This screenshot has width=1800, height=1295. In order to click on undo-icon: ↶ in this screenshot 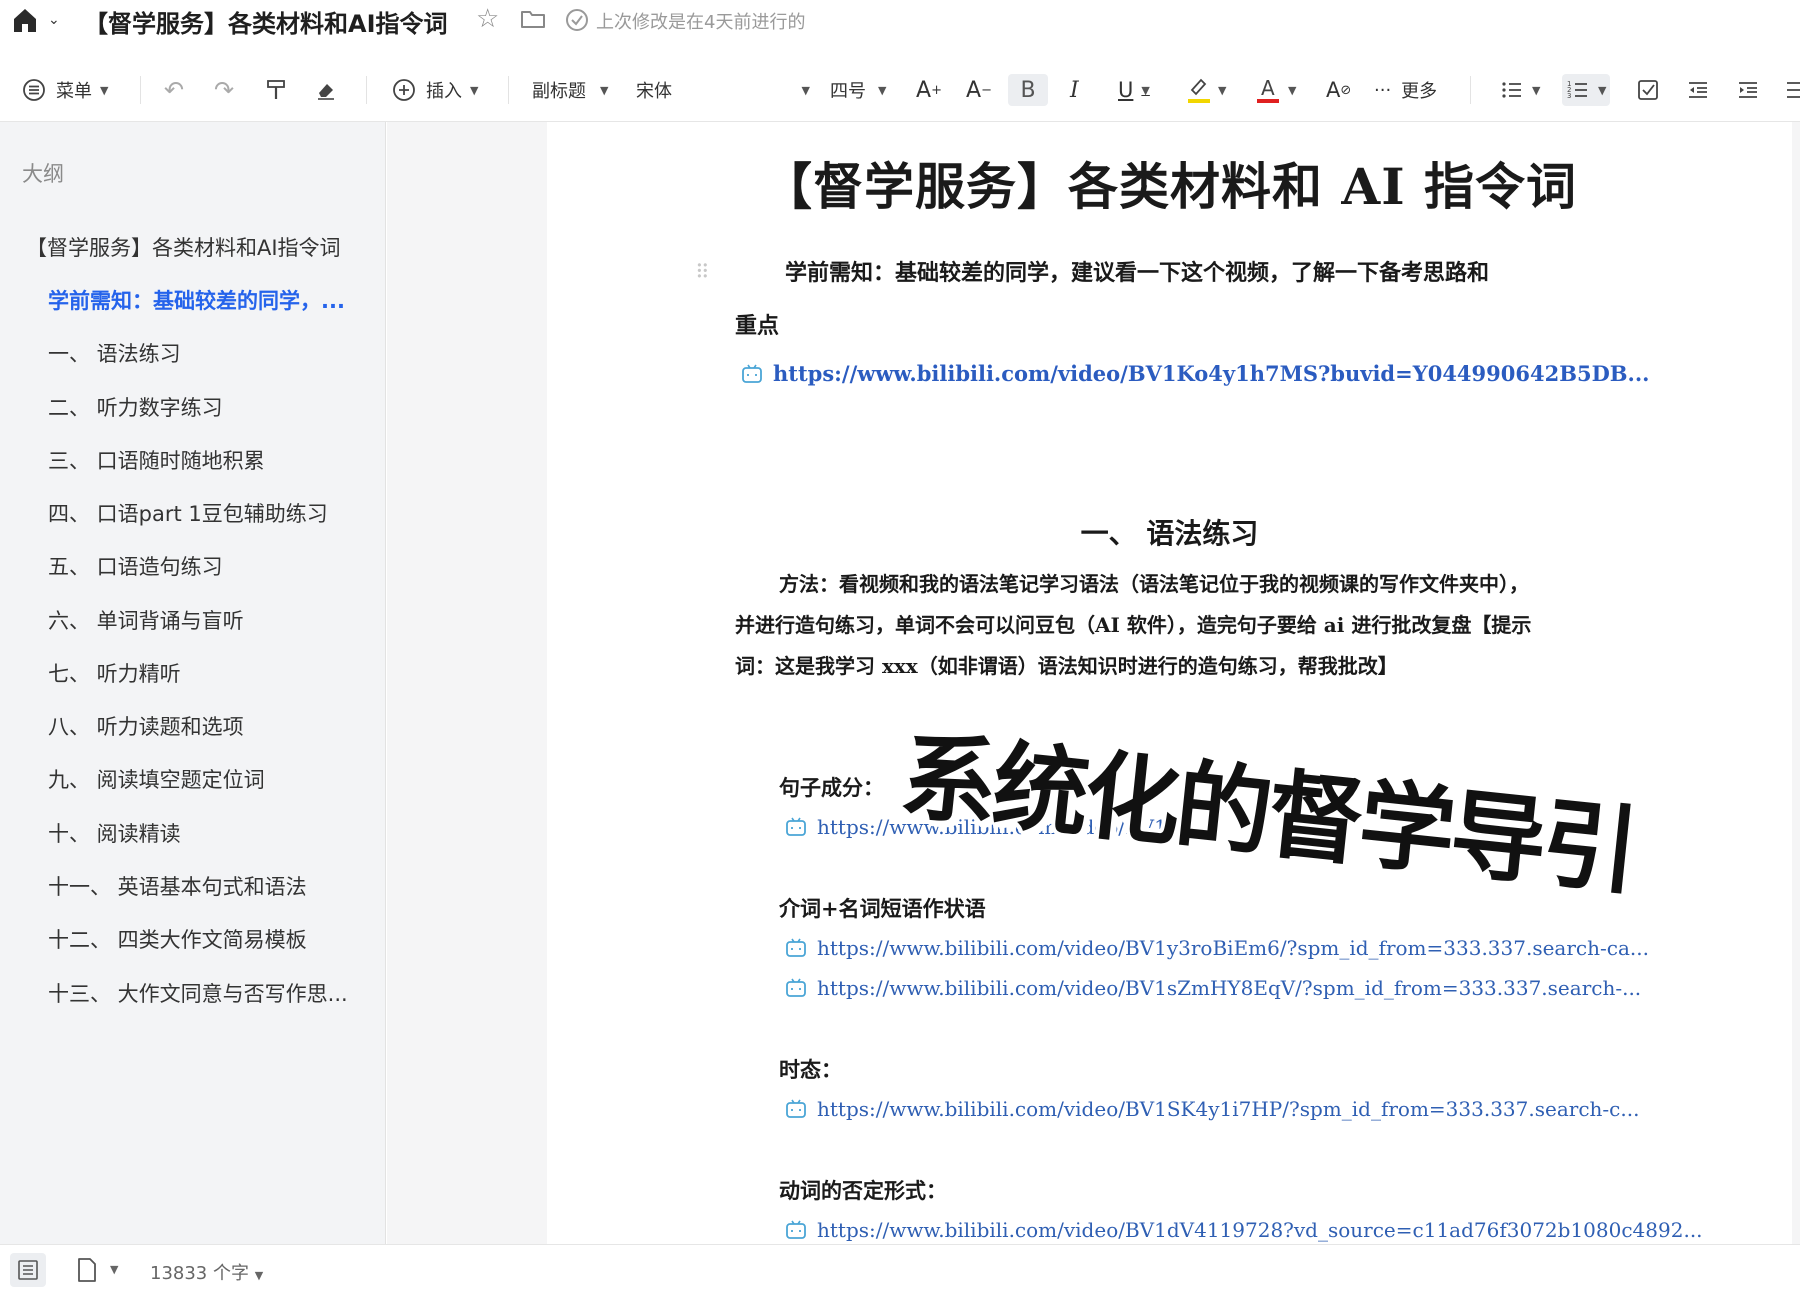, I will do `click(174, 90)`.